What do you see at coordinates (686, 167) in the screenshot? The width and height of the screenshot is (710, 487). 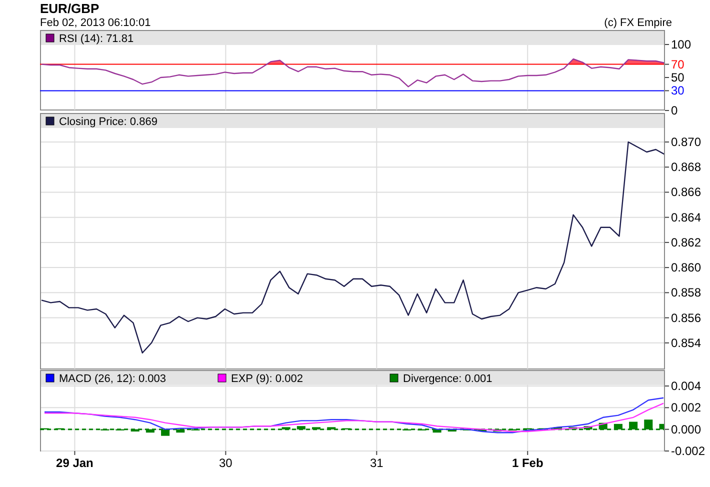 I see `axis-label: 0.868` at bounding box center [686, 167].